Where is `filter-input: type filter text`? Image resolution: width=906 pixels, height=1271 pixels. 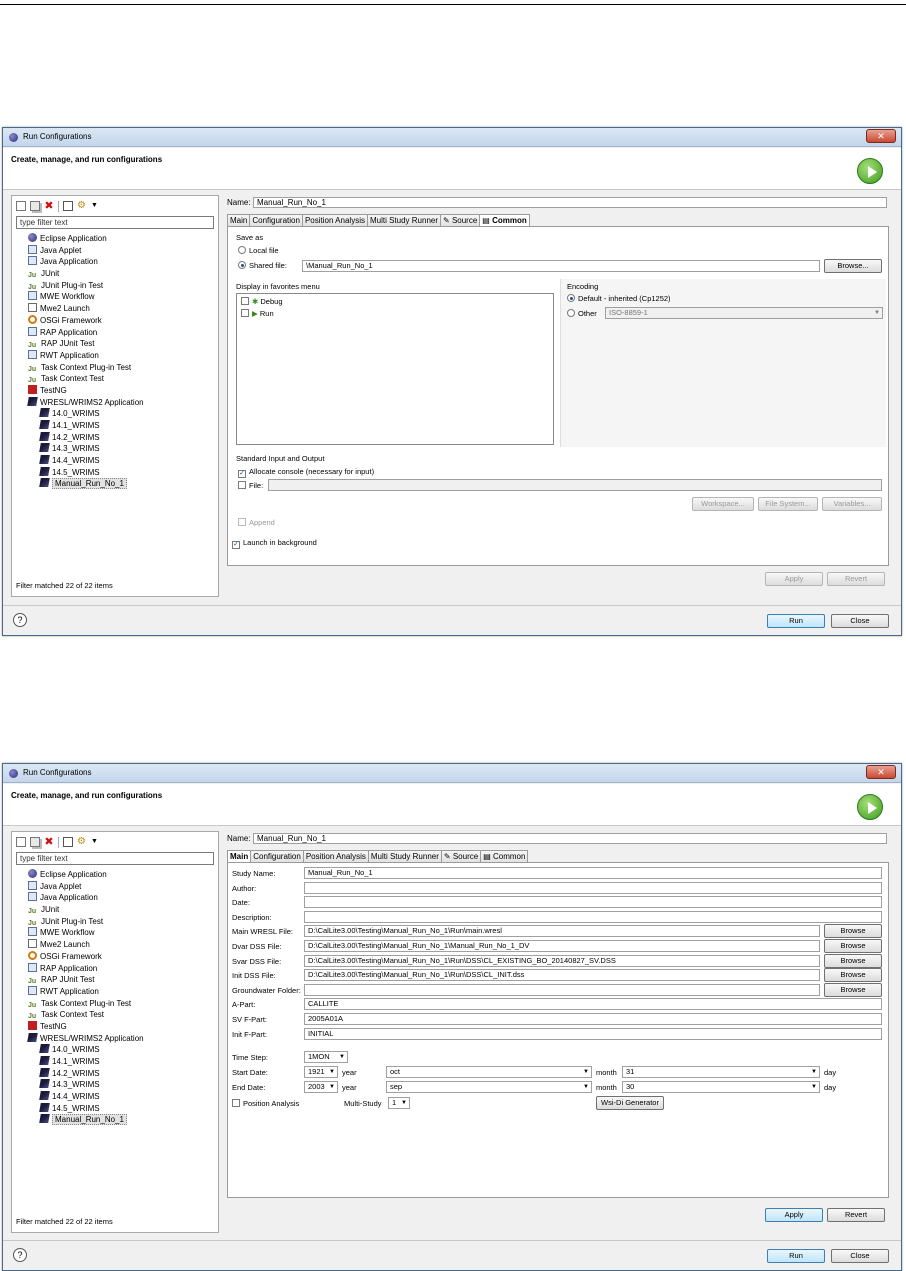 filter-input: type filter text is located at coordinates (115, 858).